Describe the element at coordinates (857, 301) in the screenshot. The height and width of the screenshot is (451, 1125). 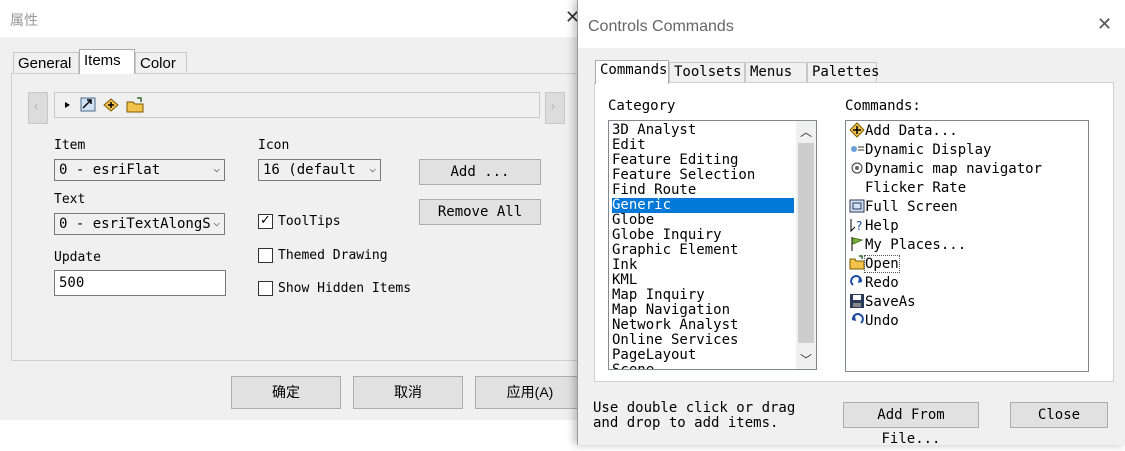
I see `save-icon` at that location.